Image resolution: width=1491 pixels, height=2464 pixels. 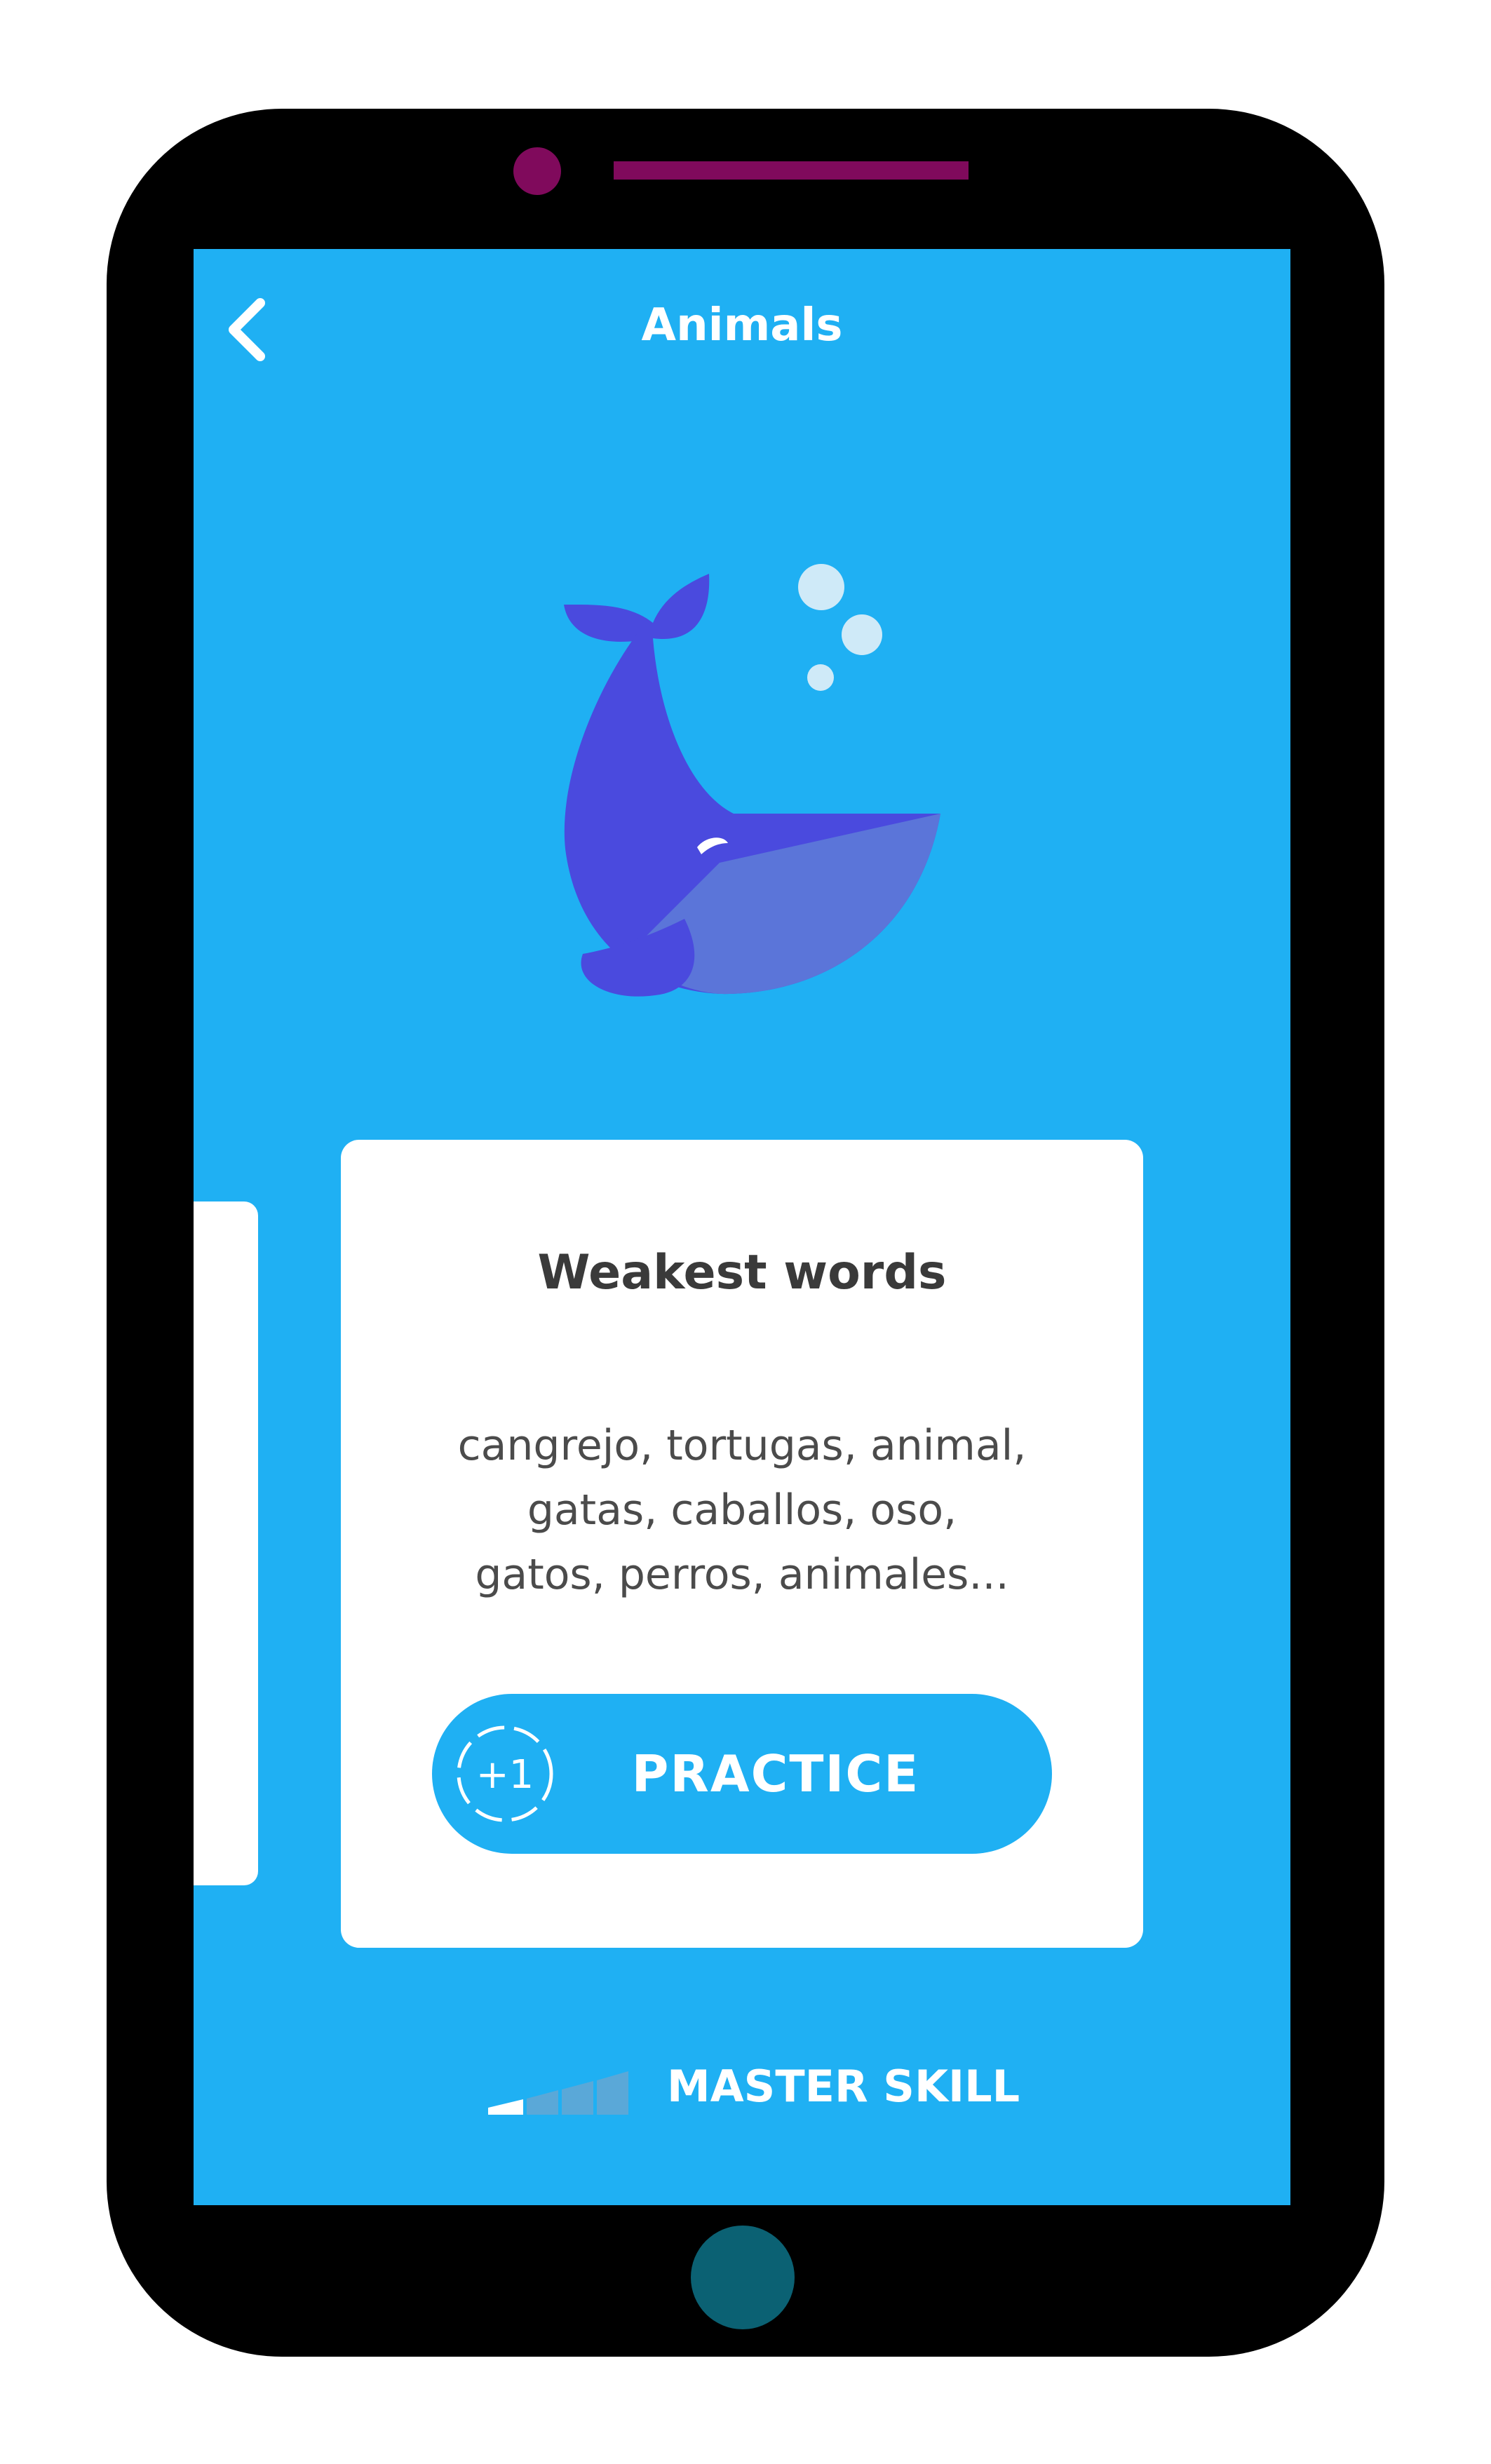 I want to click on badge-text: +1, so click(x=505, y=1775).